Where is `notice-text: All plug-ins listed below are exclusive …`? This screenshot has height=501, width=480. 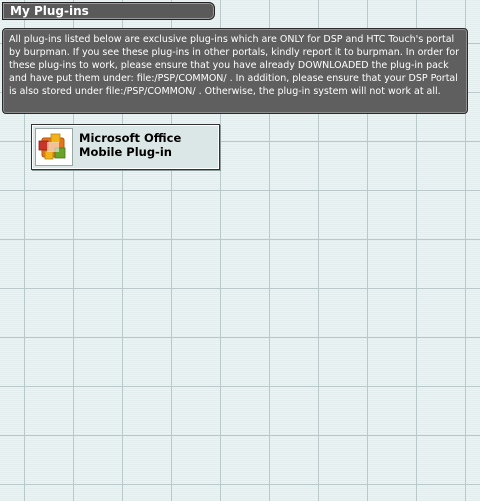 notice-text: All plug-ins listed below are exclusive … is located at coordinates (234, 65).